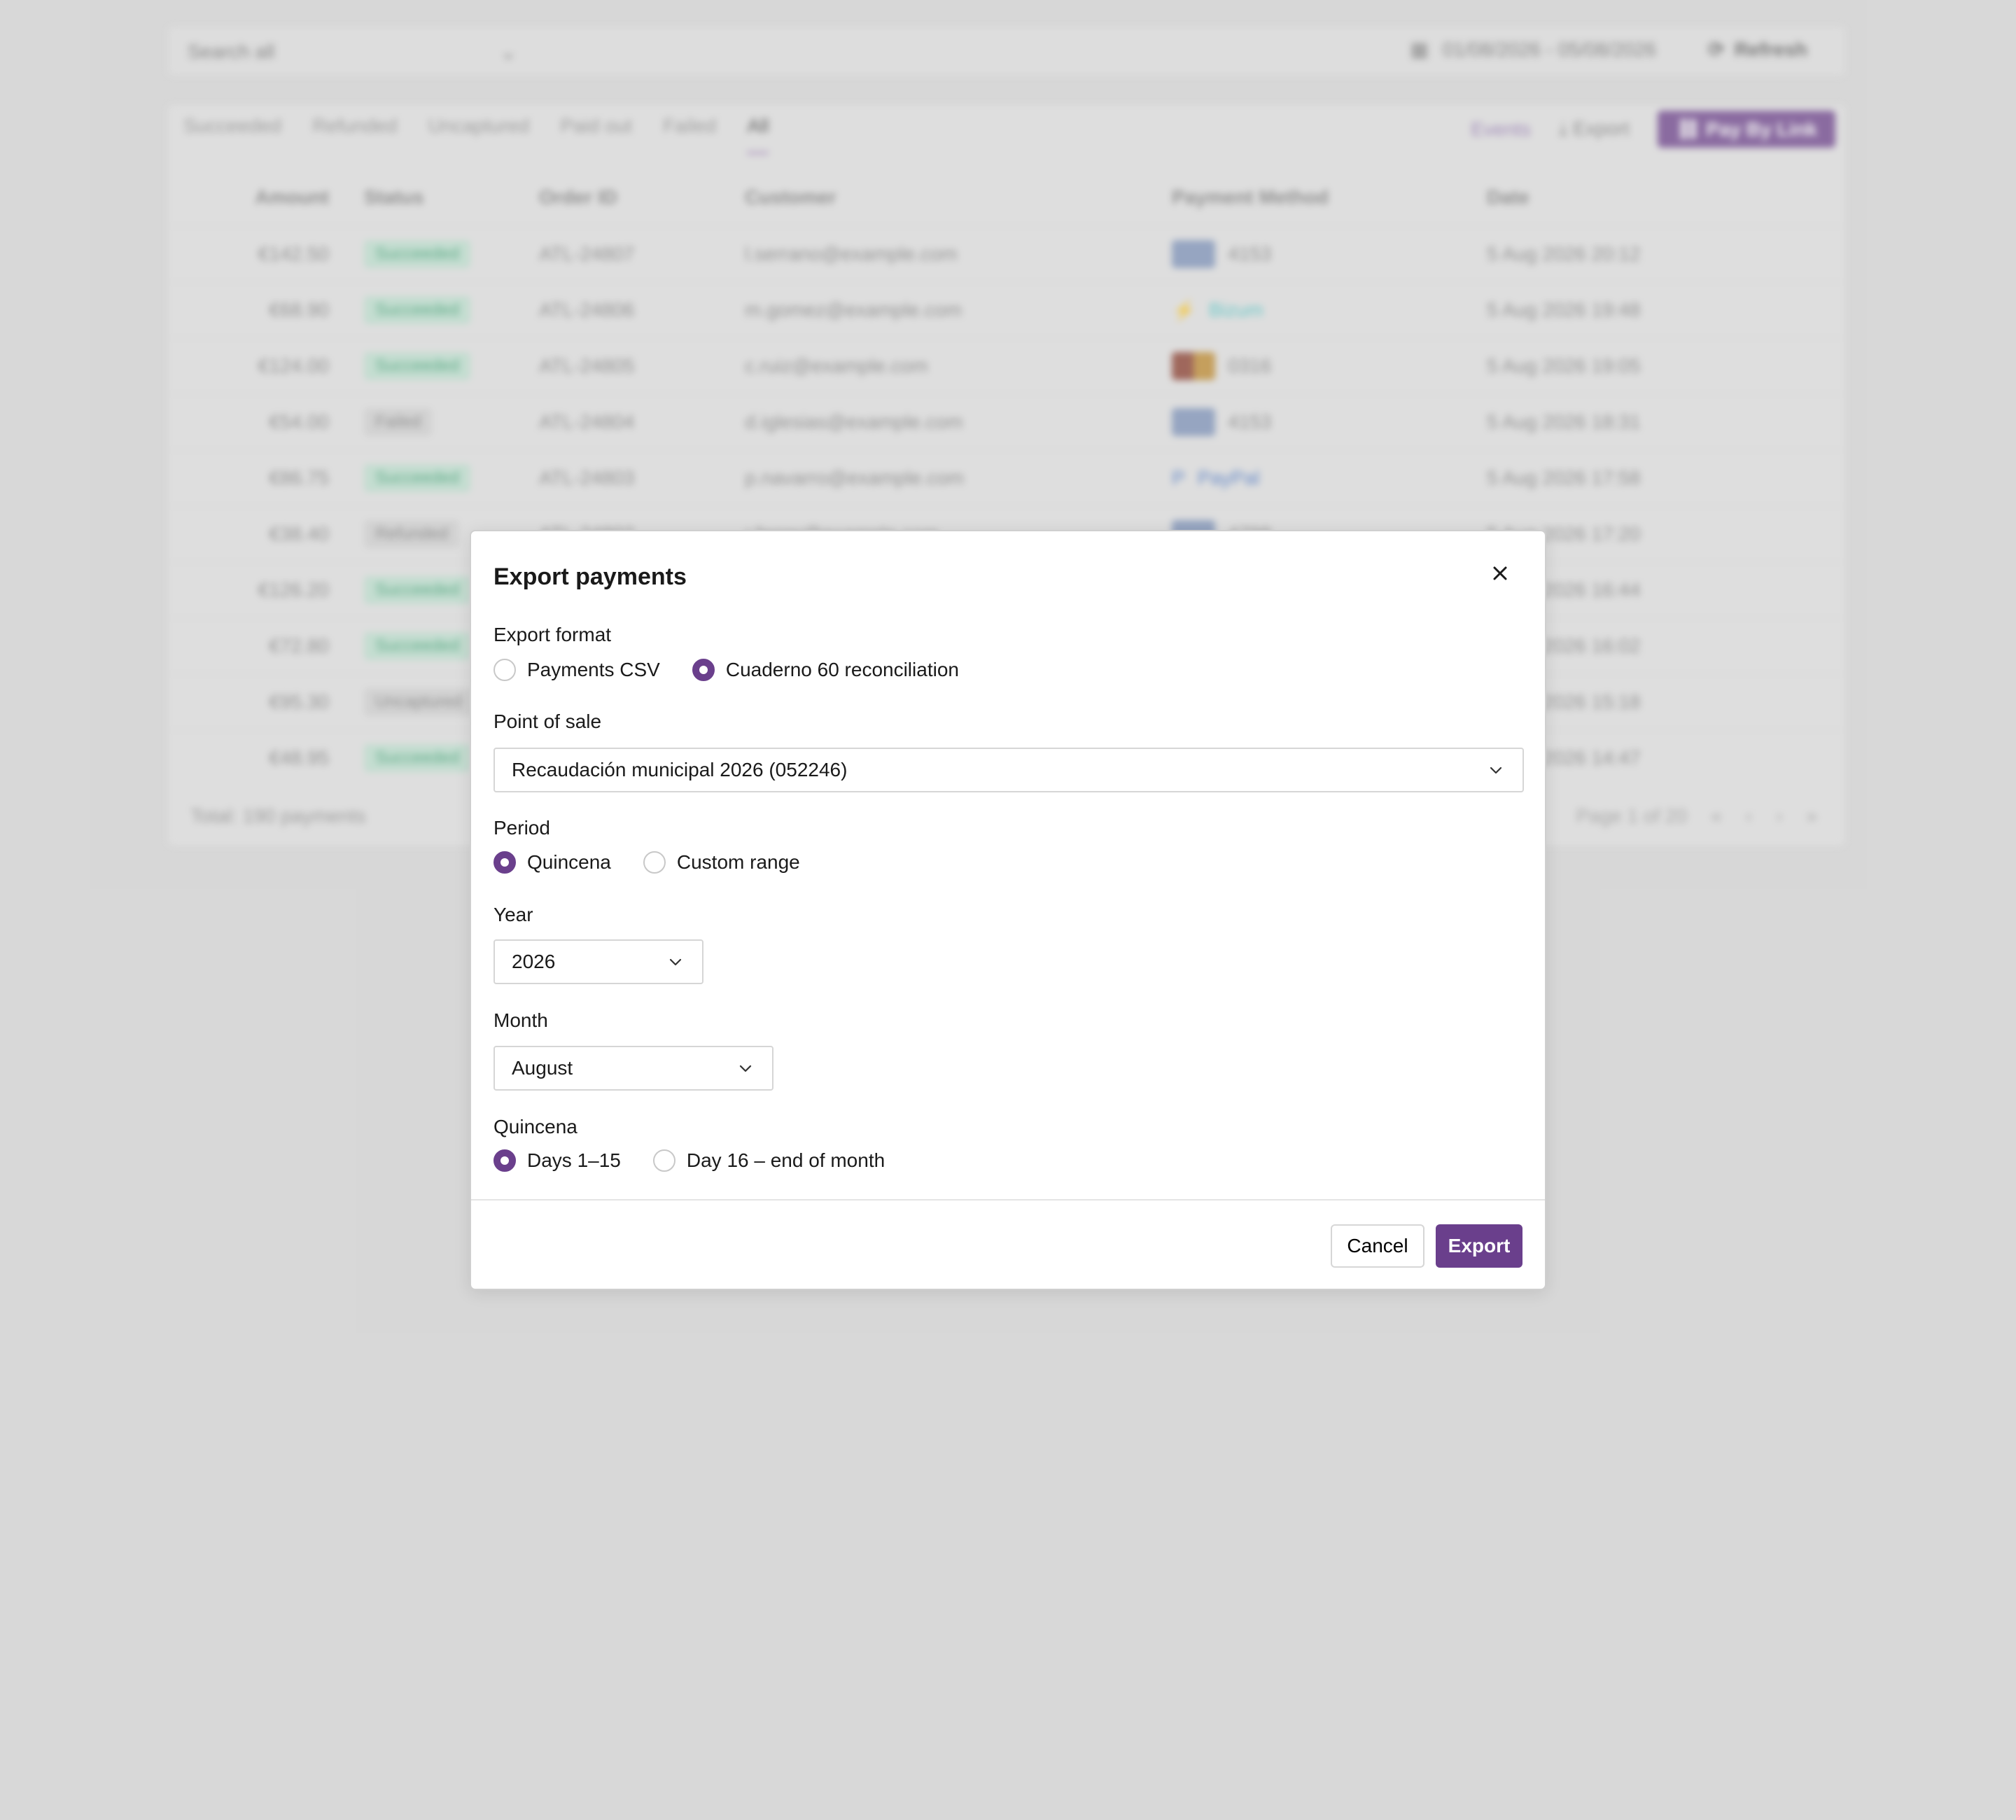 The width and height of the screenshot is (2016, 1820). What do you see at coordinates (513, 914) in the screenshot?
I see `year-label: Year` at bounding box center [513, 914].